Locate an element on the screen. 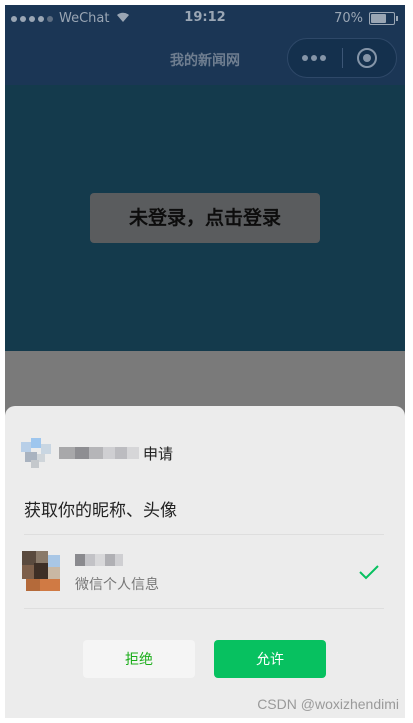 This screenshot has width=413, height=723. user-info-option: 微信个人信息 is located at coordinates (207, 573).